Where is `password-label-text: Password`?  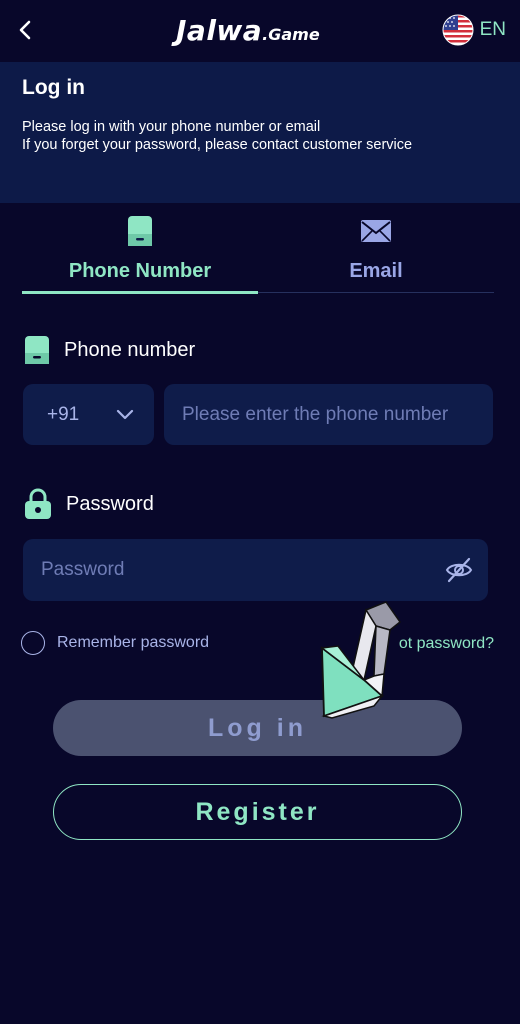
password-label-text: Password is located at coordinates (110, 503).